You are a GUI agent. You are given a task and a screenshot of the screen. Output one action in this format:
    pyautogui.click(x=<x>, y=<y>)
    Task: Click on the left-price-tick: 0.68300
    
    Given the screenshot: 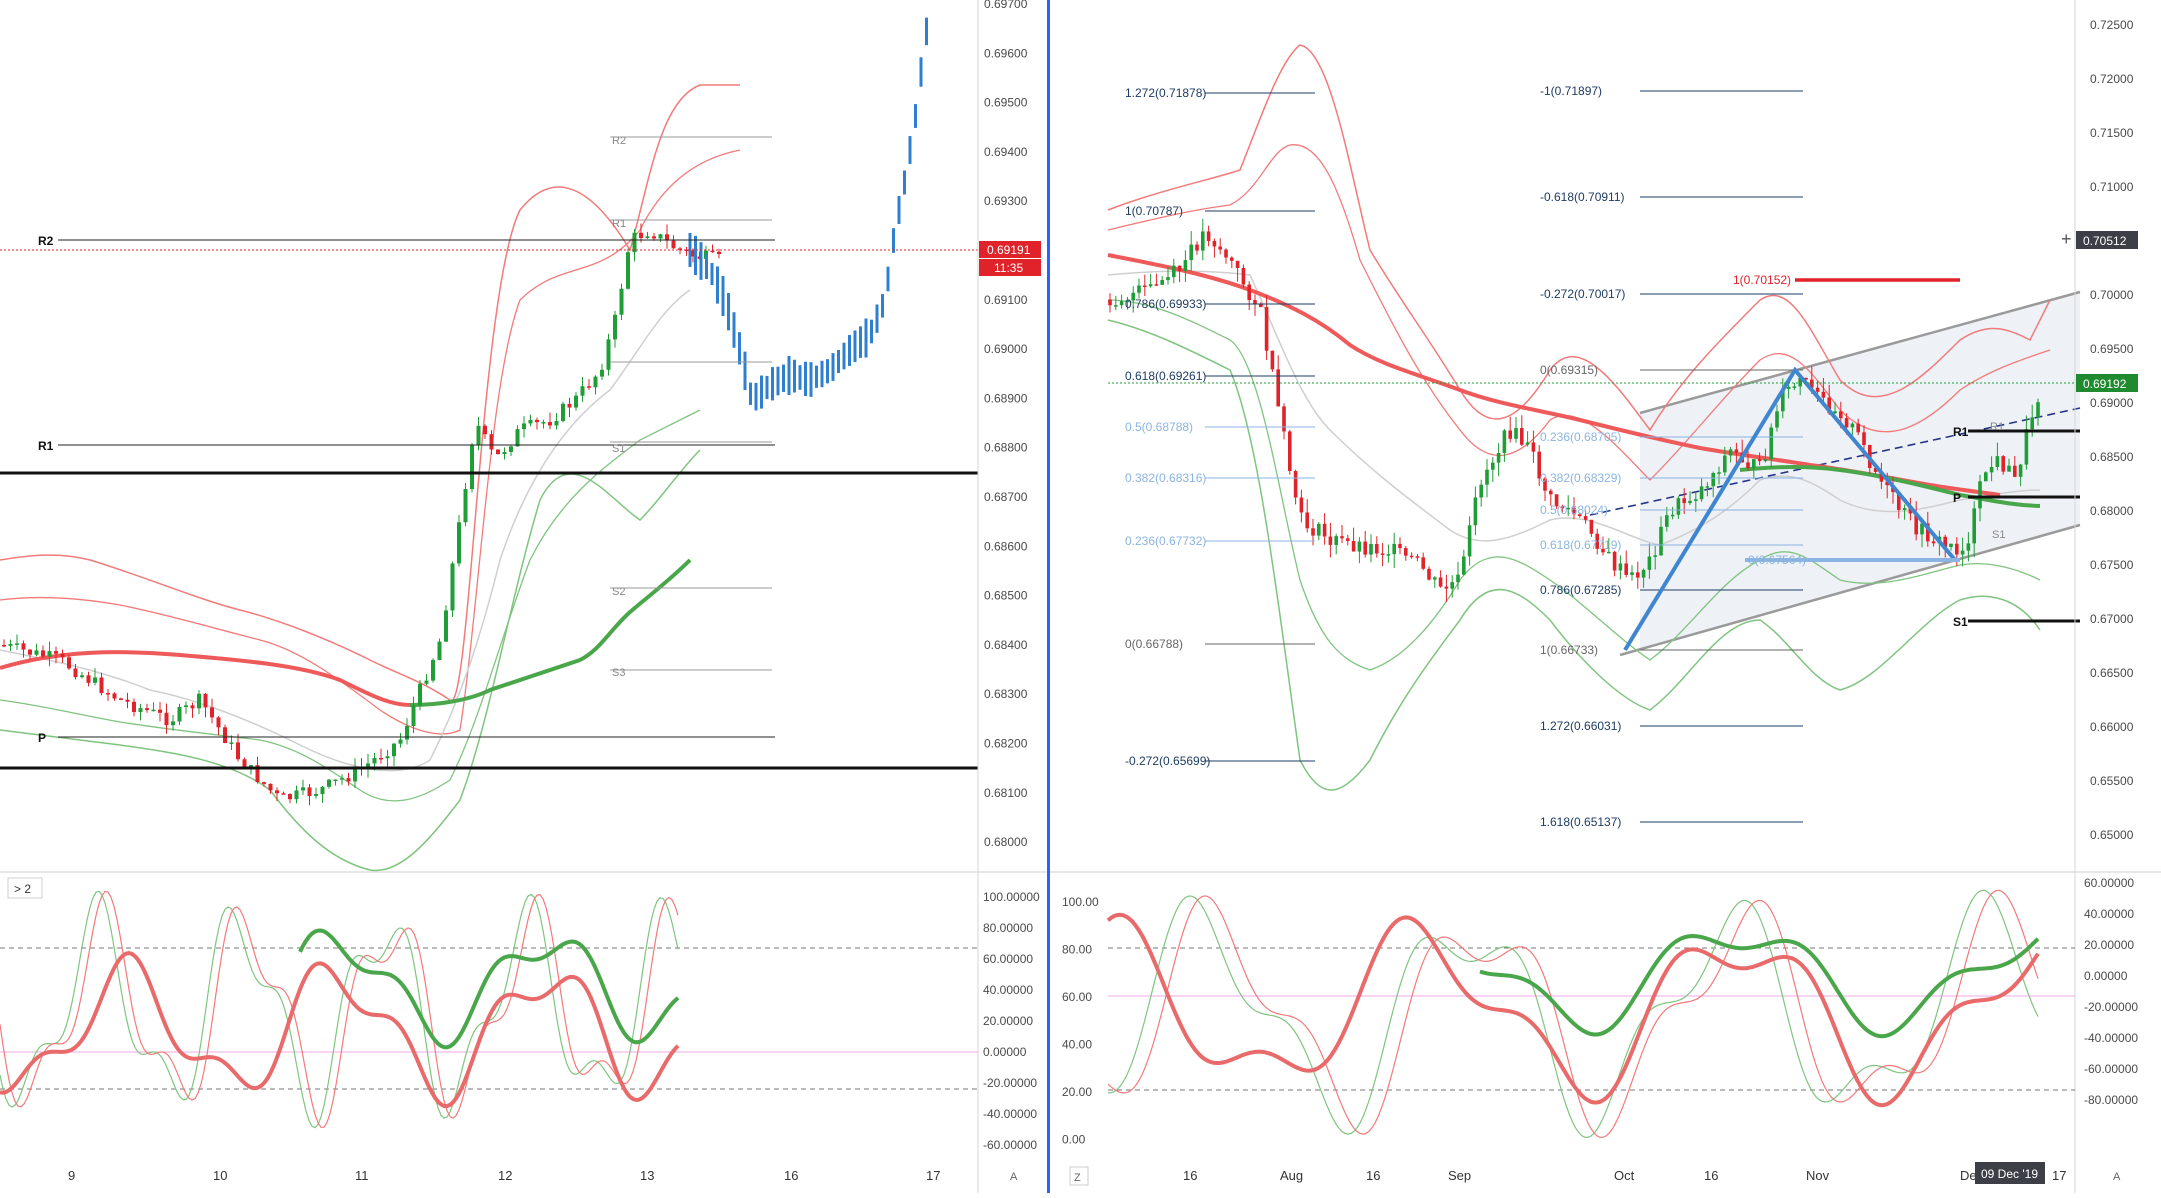 What is the action you would take?
    pyautogui.click(x=1006, y=694)
    